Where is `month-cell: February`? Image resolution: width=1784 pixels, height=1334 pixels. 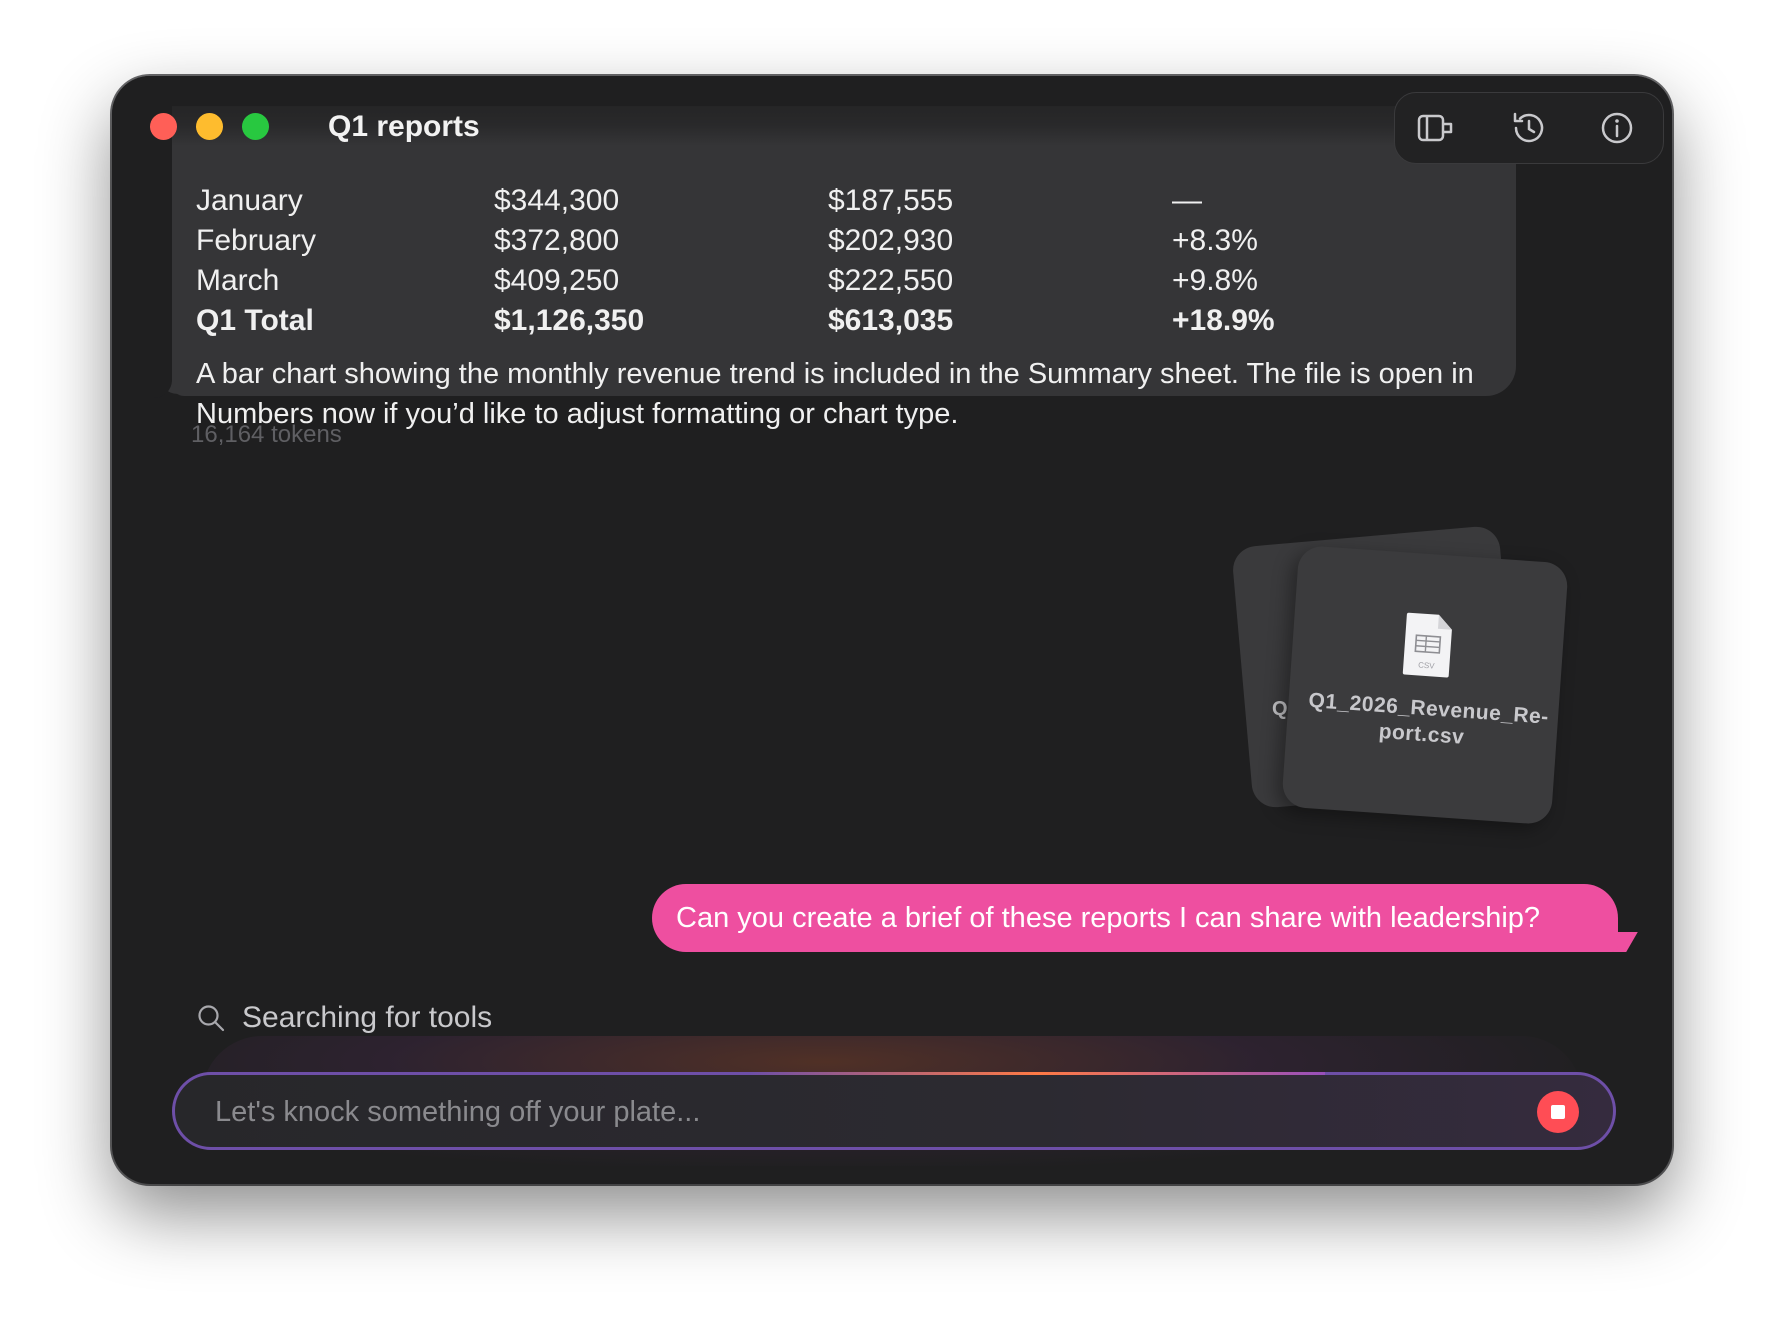 month-cell: February is located at coordinates (256, 240).